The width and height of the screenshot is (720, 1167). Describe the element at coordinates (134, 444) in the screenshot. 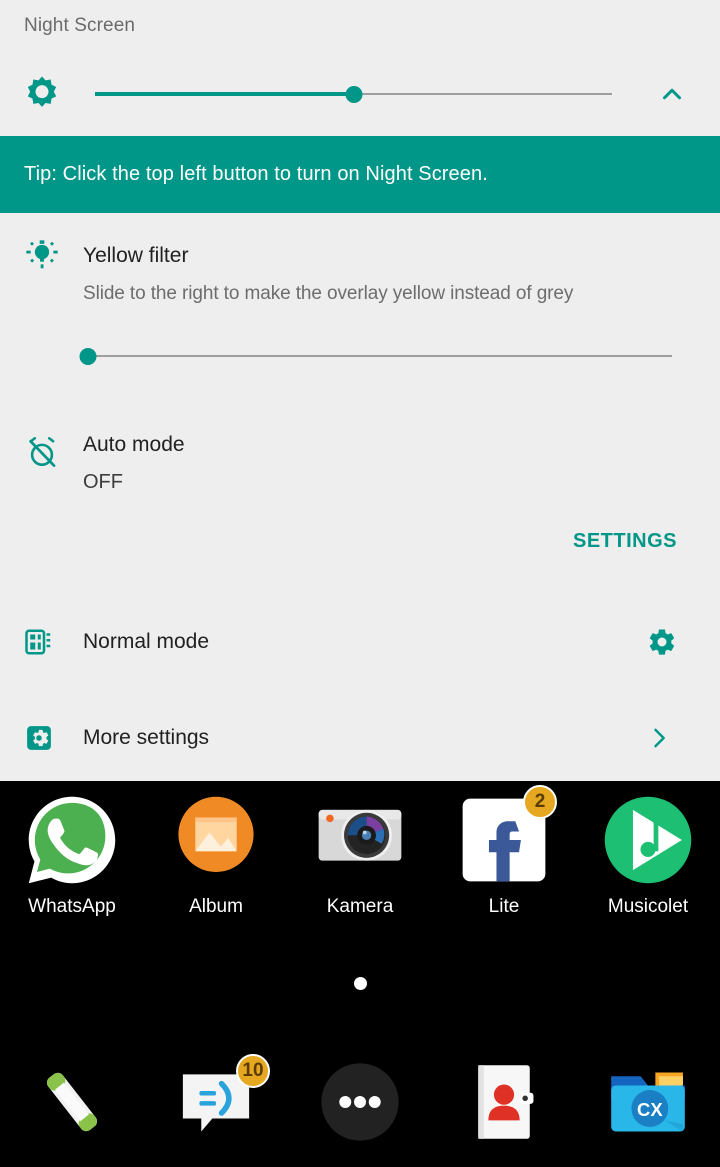

I see `auto-mode-title: Auto mode` at that location.